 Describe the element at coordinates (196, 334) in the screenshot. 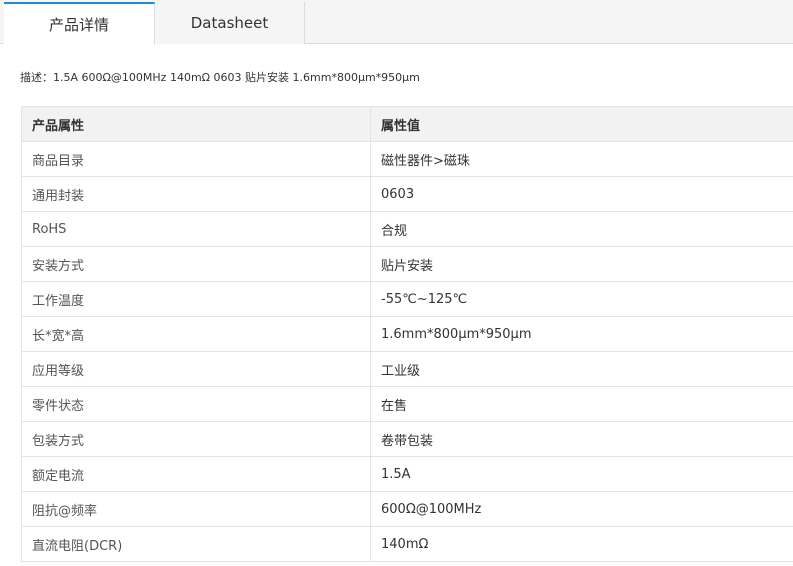

I see `attribute-name: 长*宽*高` at that location.